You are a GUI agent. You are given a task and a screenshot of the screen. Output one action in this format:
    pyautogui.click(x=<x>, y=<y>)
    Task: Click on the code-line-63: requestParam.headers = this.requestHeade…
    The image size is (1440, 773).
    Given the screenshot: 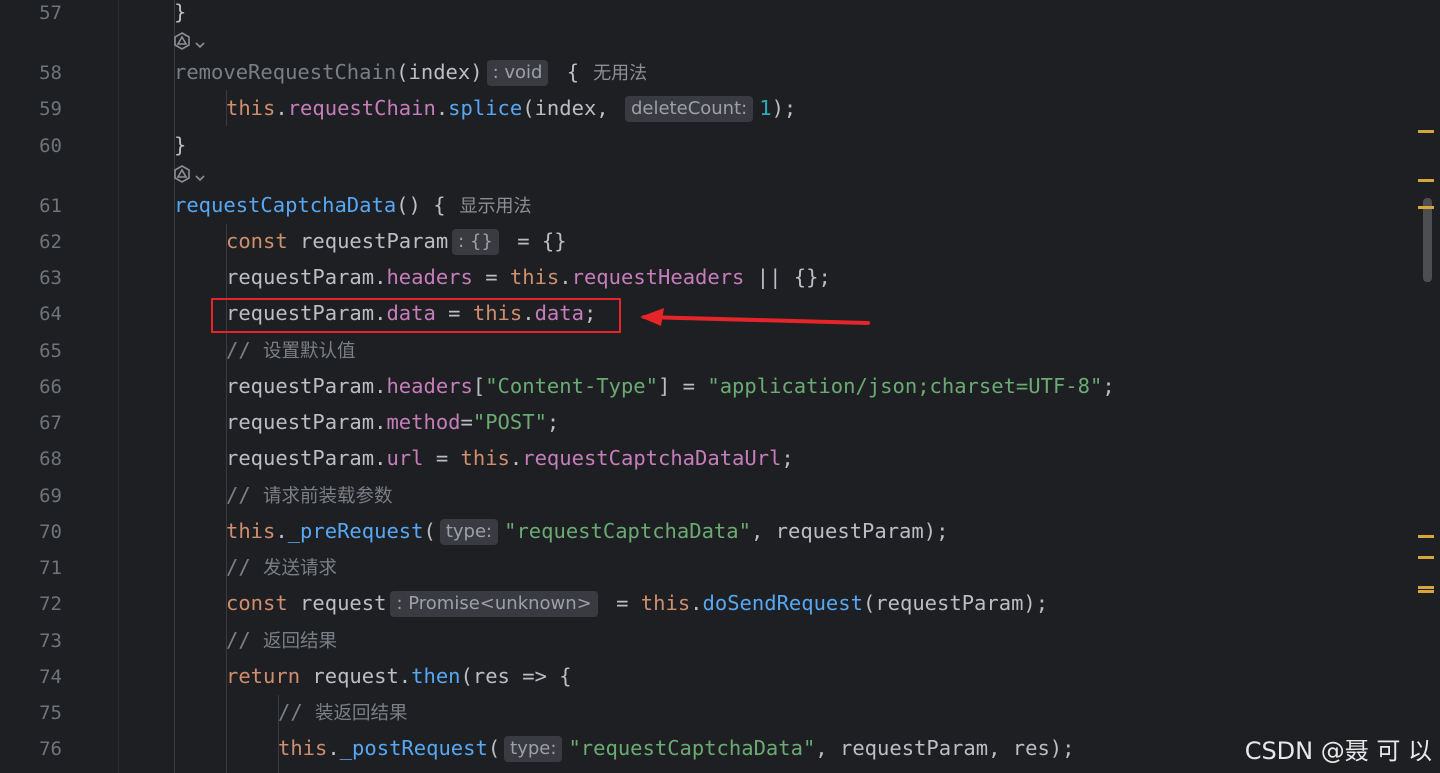 What is the action you would take?
    pyautogui.click(x=528, y=277)
    